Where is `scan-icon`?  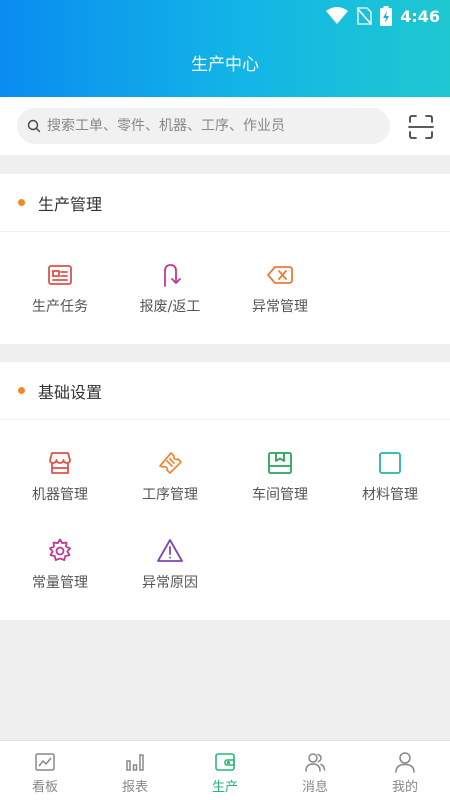
scan-icon is located at coordinates (421, 127).